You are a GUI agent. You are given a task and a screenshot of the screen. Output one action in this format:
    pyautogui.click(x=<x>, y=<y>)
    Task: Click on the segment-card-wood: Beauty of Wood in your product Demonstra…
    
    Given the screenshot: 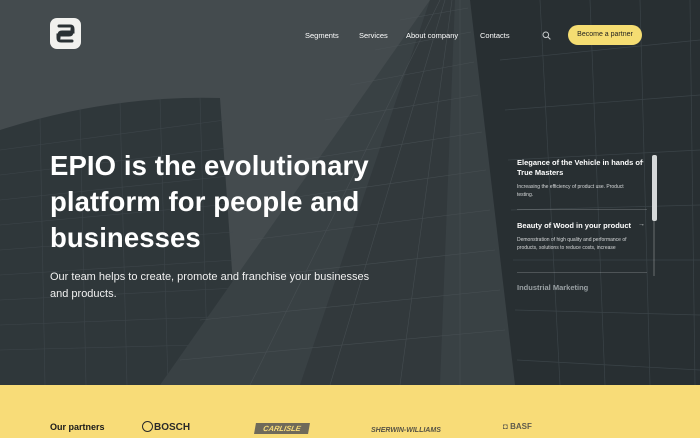 What is the action you would take?
    pyautogui.click(x=582, y=236)
    